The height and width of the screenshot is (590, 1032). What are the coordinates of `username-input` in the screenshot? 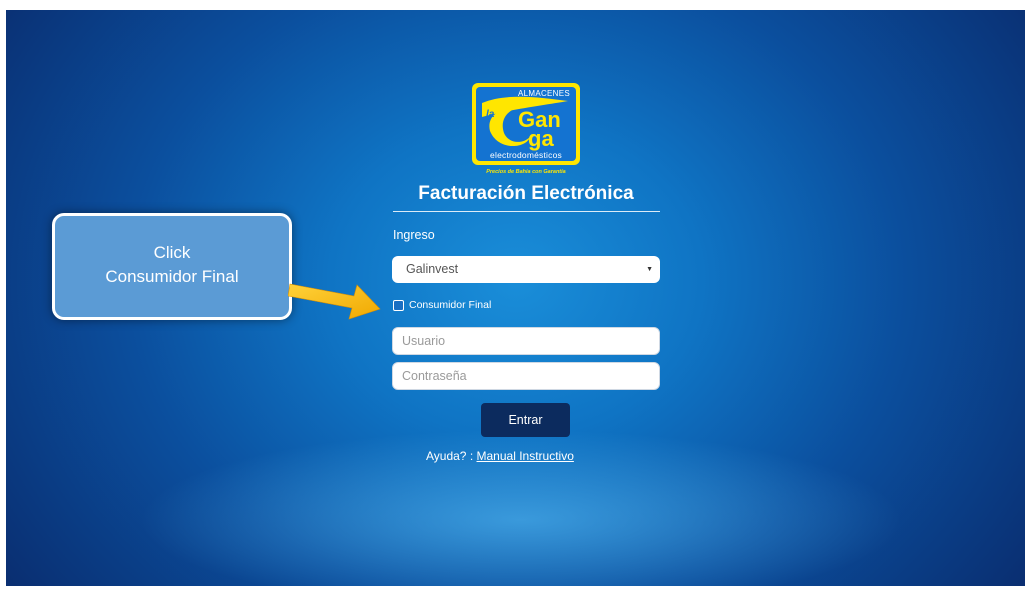 It's located at (526, 341).